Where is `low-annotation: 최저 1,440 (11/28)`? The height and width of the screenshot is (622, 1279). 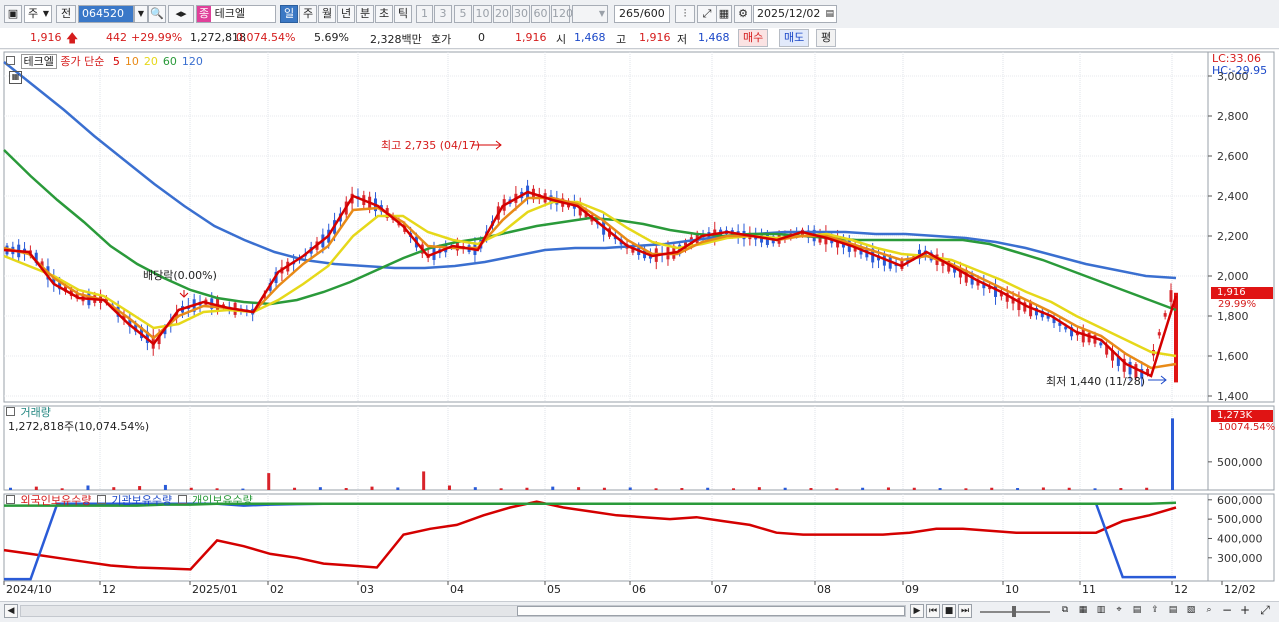 low-annotation: 최저 1,440 (11/28) is located at coordinates (1096, 381).